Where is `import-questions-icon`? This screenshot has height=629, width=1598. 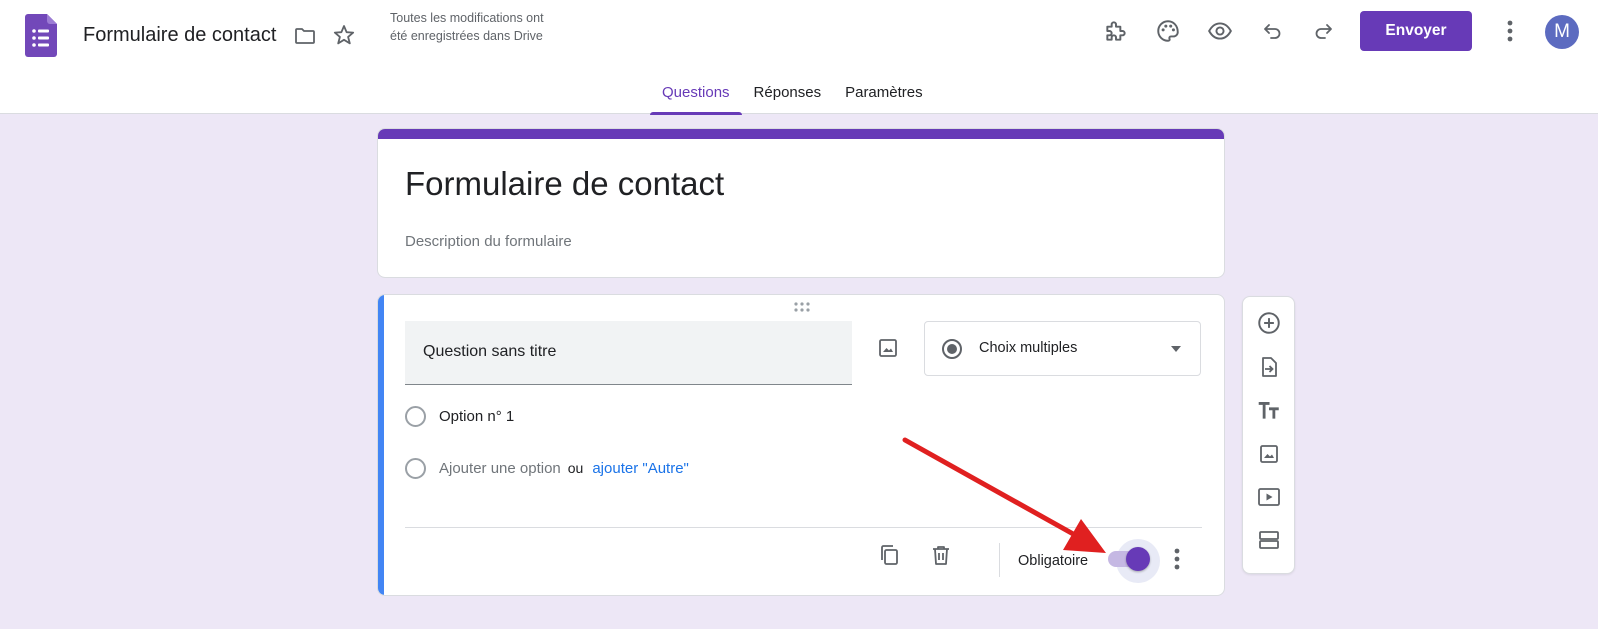 import-questions-icon is located at coordinates (1269, 367).